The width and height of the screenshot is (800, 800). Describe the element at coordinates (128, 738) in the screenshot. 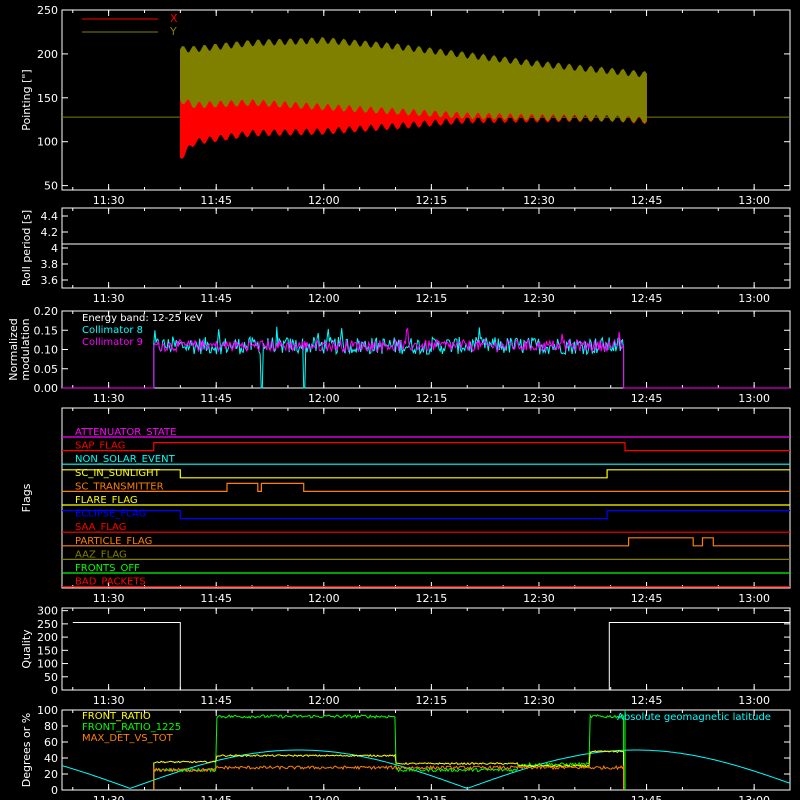

I see `legend-label-max-det-vs-tot: MAX_DET_VS_TOT` at that location.